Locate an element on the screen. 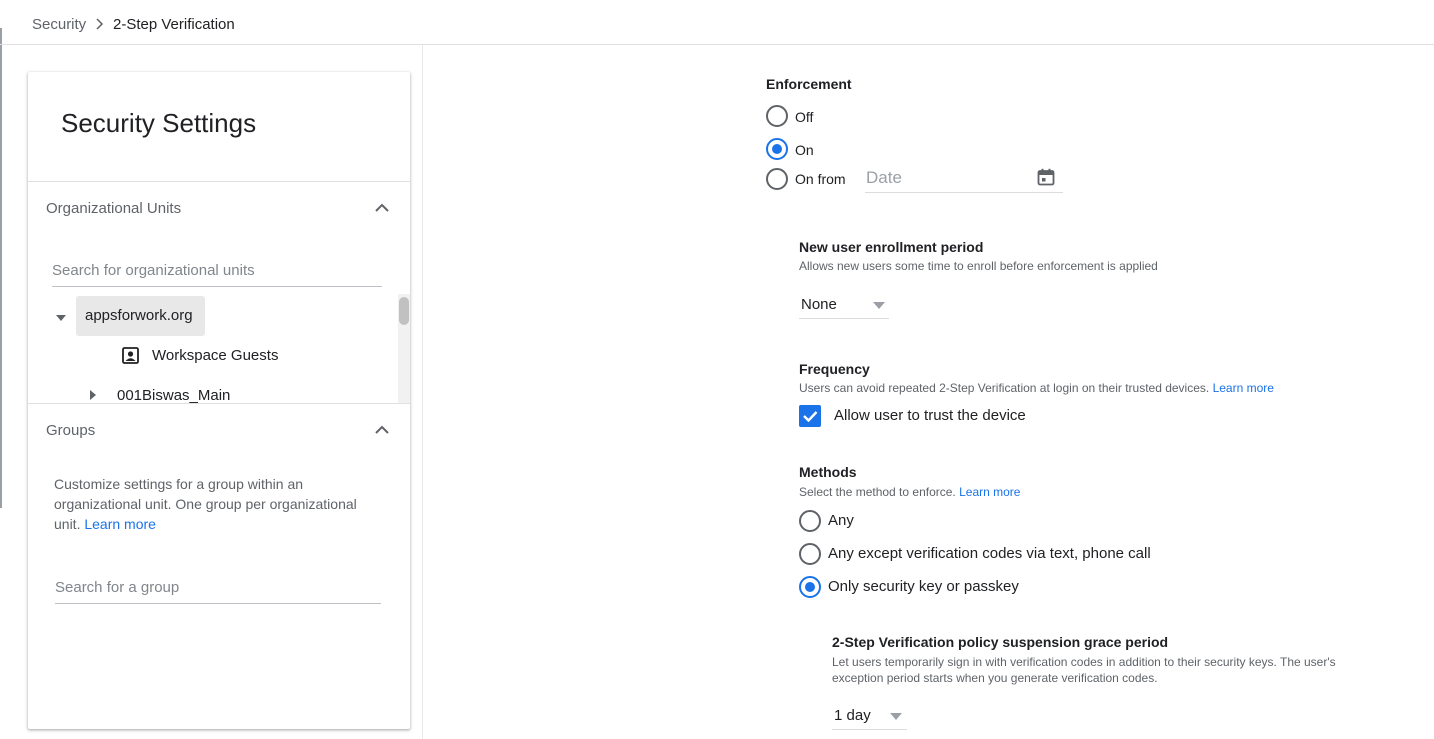 Image resolution: width=1434 pixels, height=739 pixels. enforcement-on-from-label: On from is located at coordinates (820, 179).